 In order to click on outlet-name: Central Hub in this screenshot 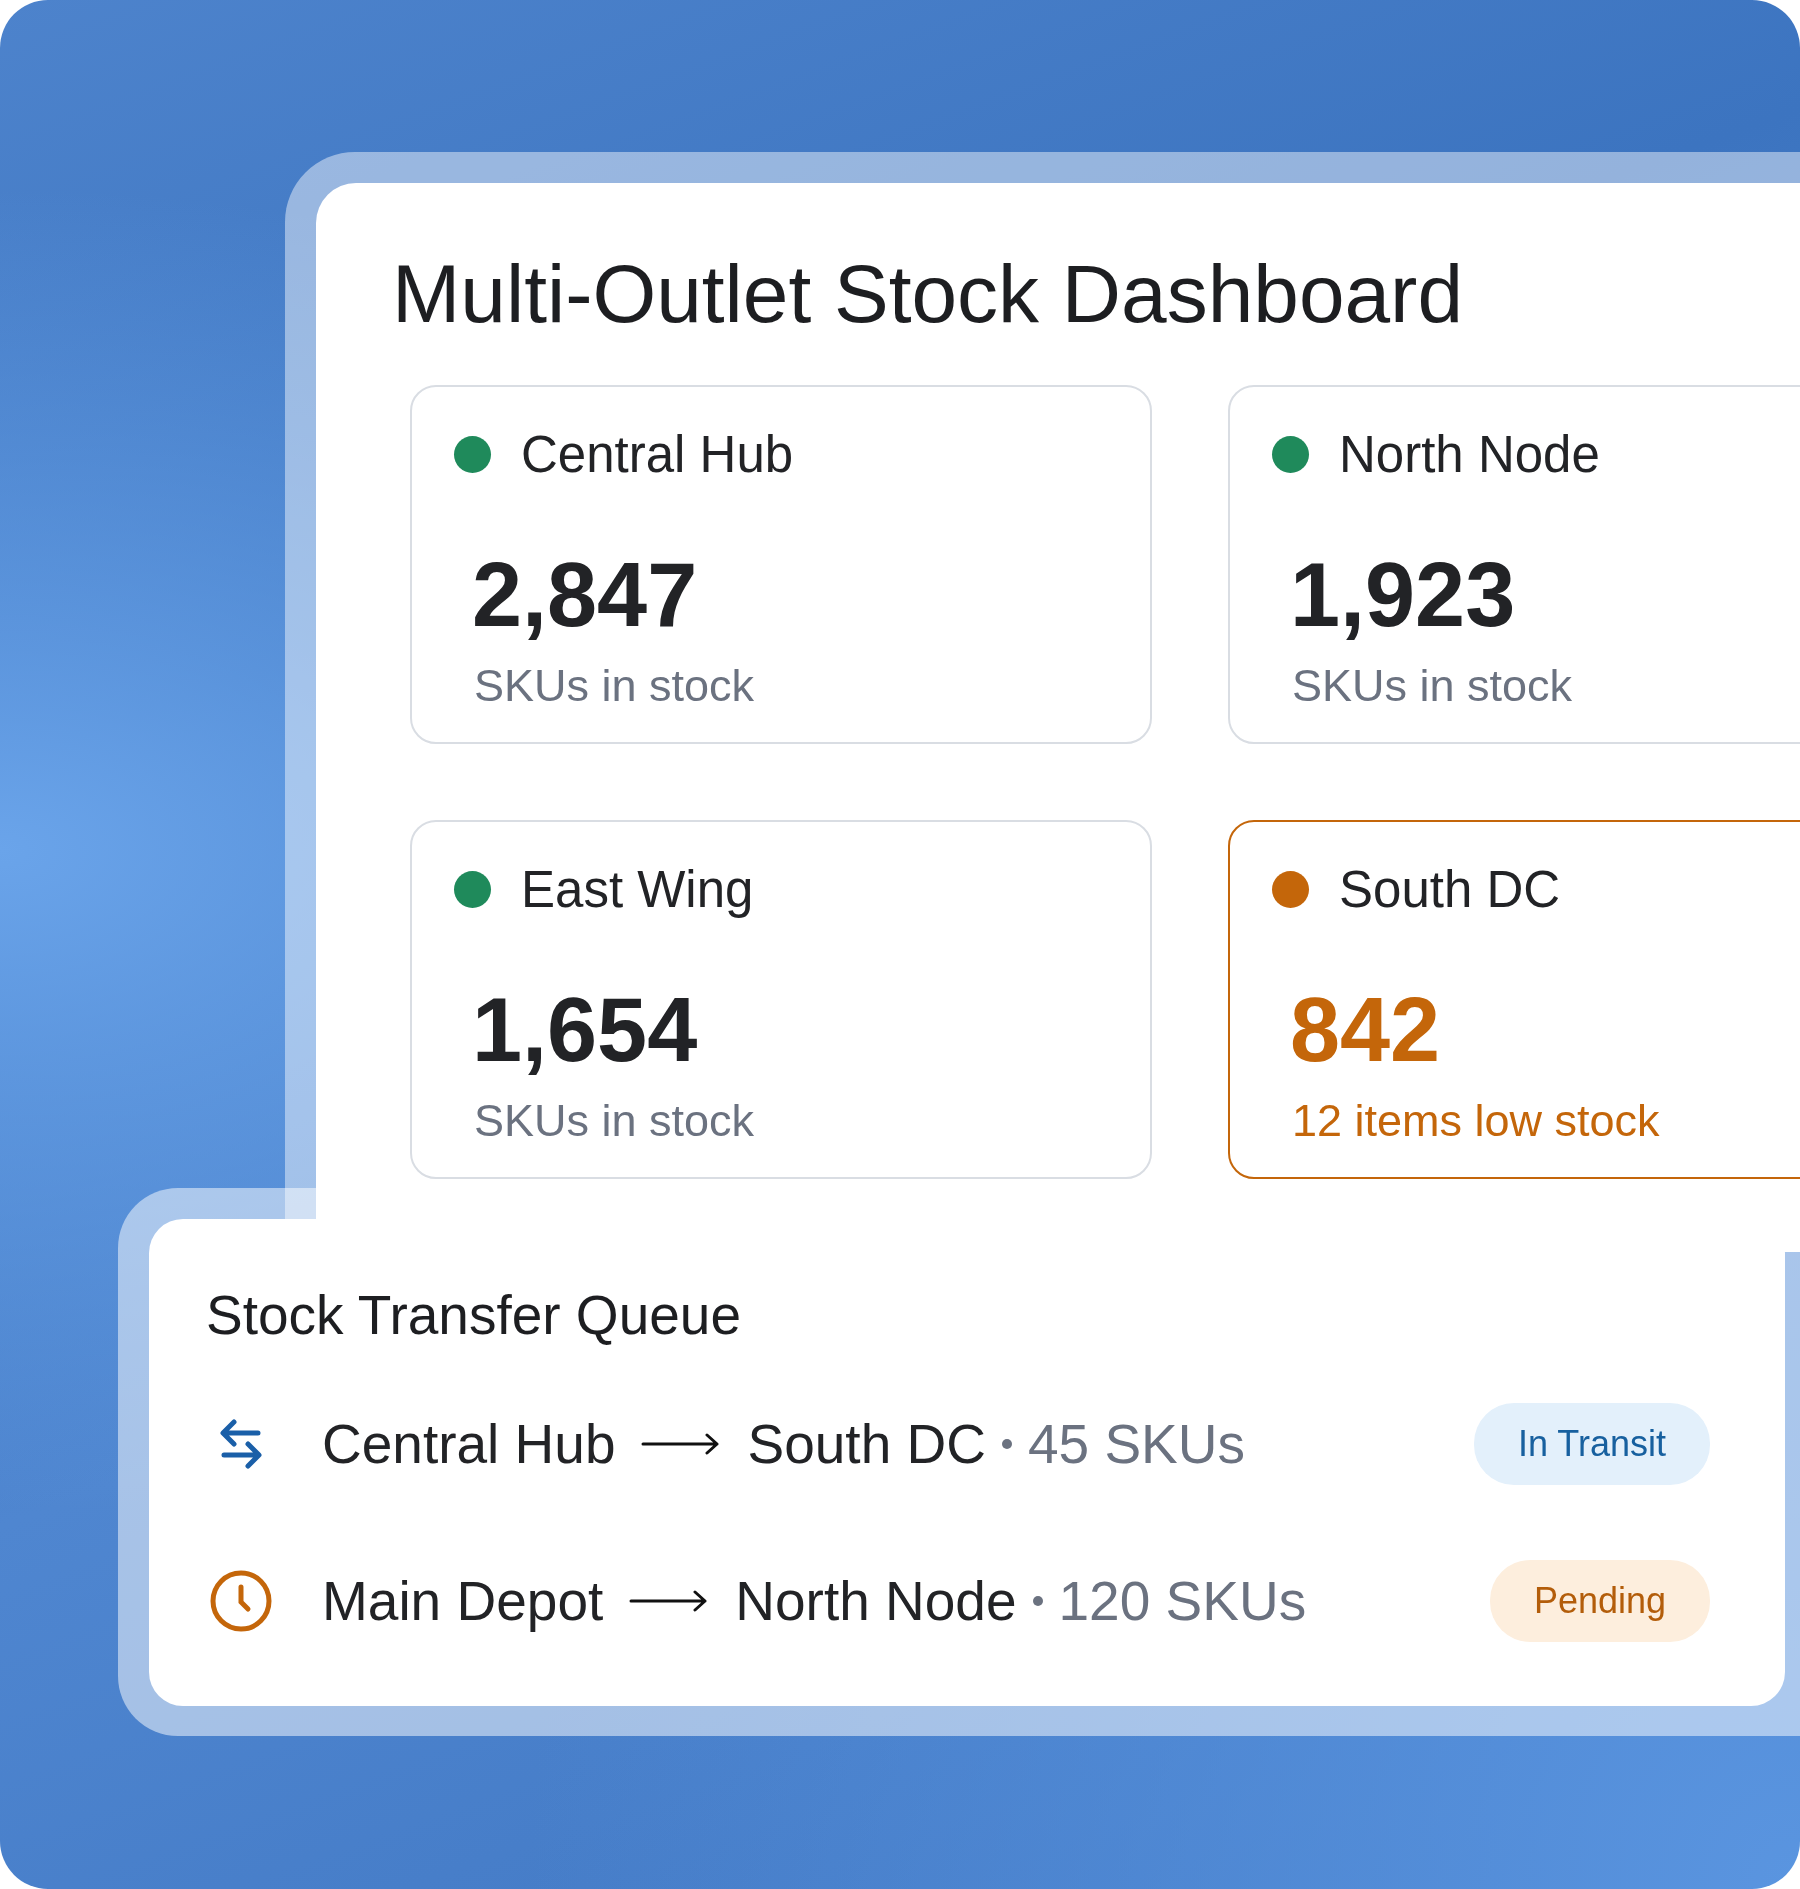, I will do `click(657, 455)`.